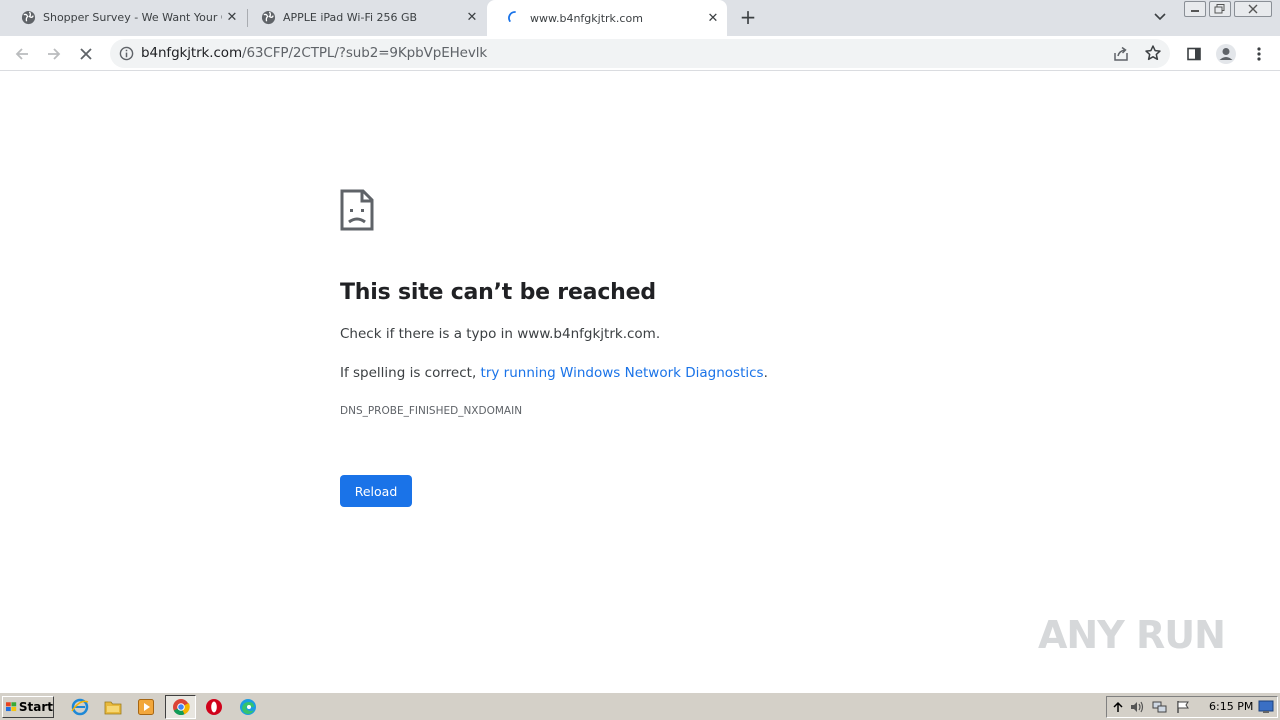 Image resolution: width=1280 pixels, height=720 pixels. I want to click on network-diagnostics-link: try running Windows Network Diagnostics, so click(622, 373).